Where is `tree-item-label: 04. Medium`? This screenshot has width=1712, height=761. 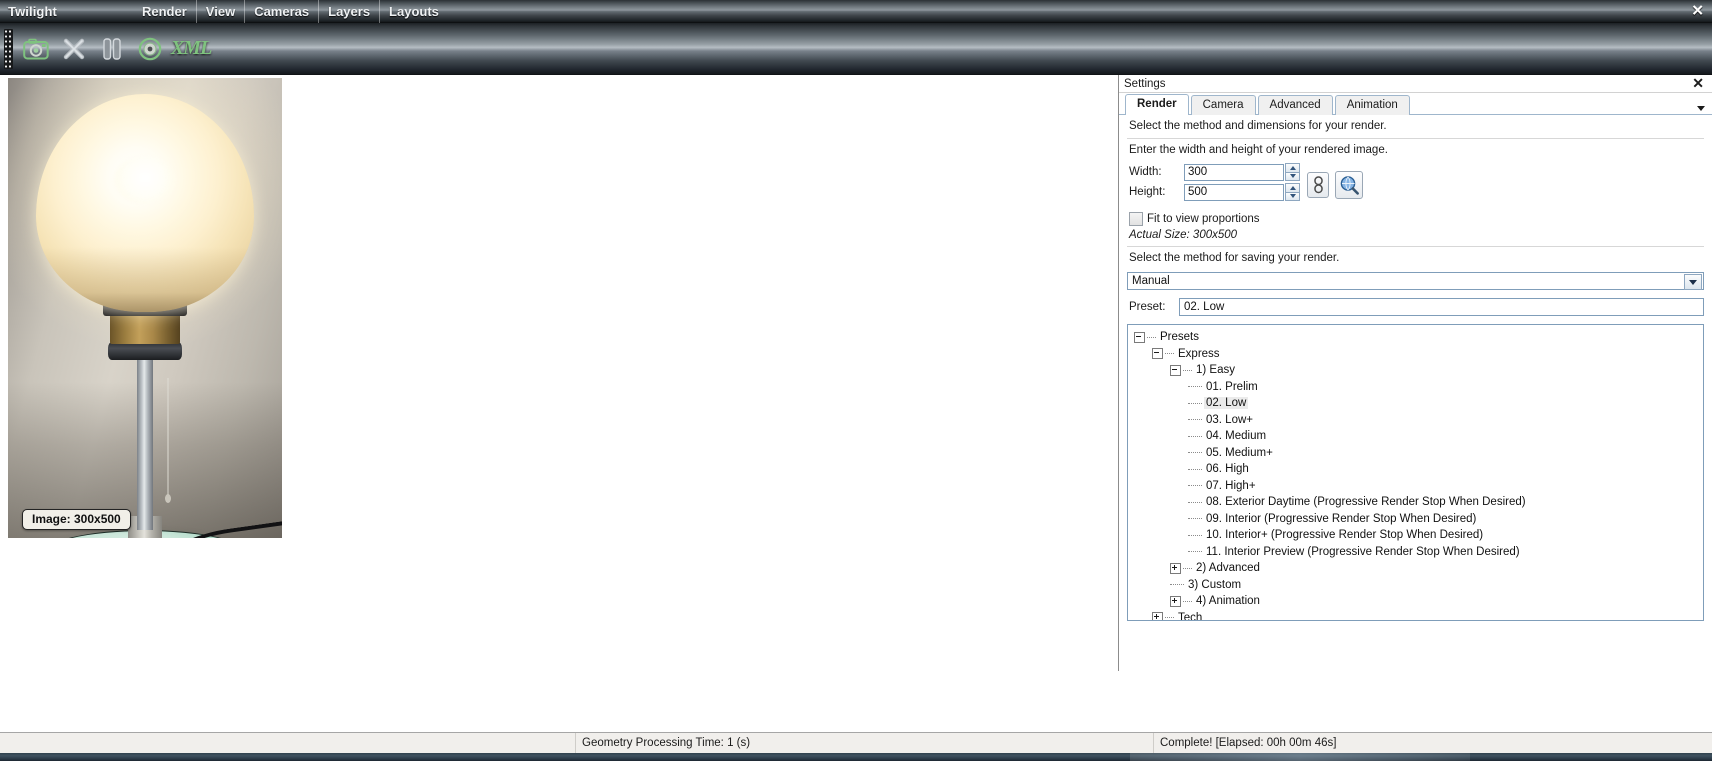 tree-item-label: 04. Medium is located at coordinates (1236, 436).